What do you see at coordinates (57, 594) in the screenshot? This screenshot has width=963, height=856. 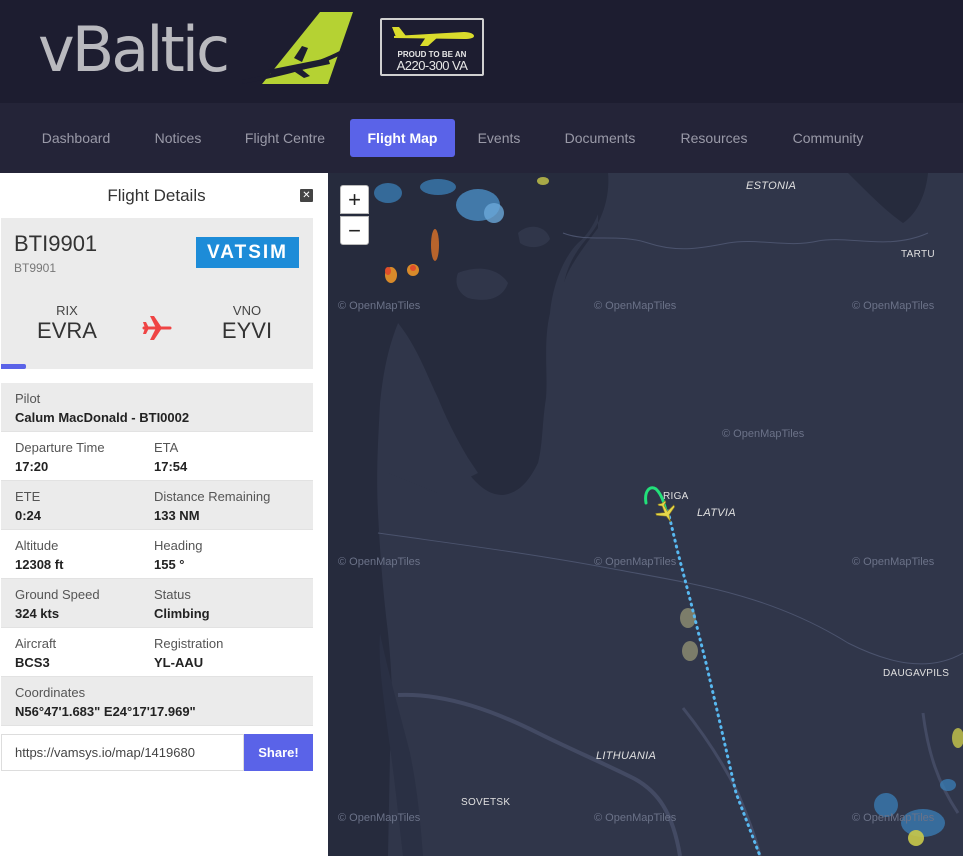 I see `ground-speed-label: Ground Speed` at bounding box center [57, 594].